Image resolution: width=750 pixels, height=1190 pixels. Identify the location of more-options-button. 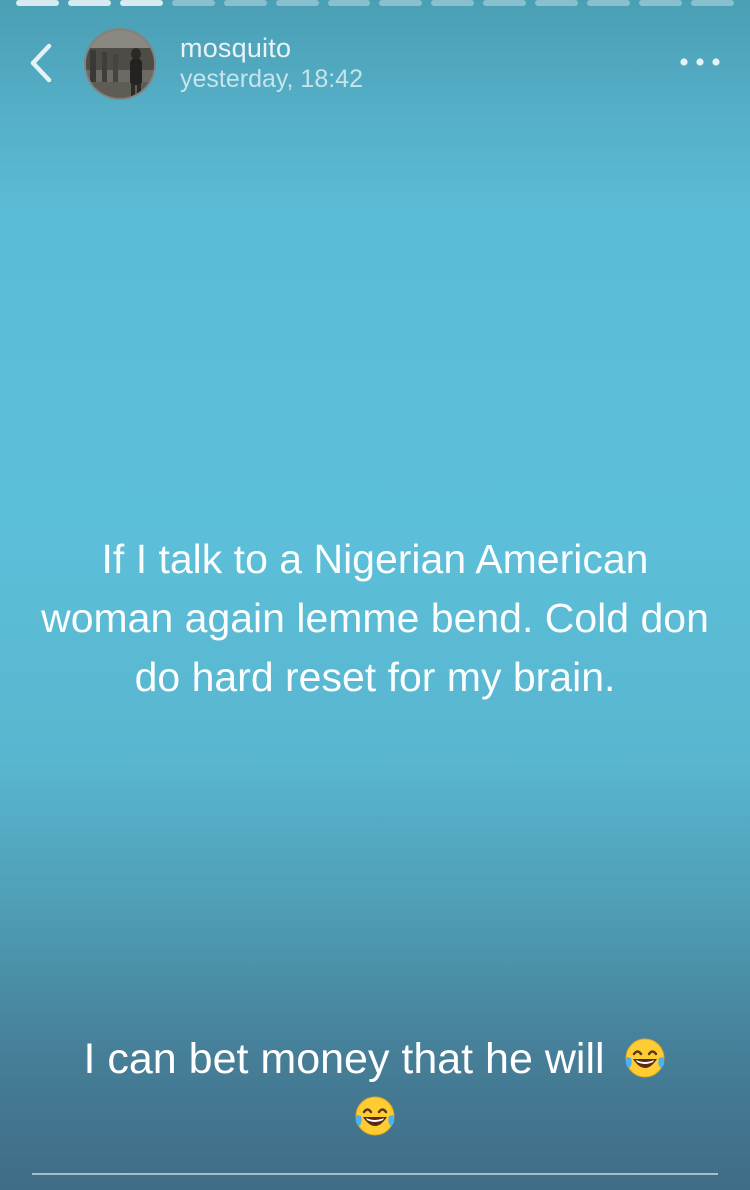
(700, 62).